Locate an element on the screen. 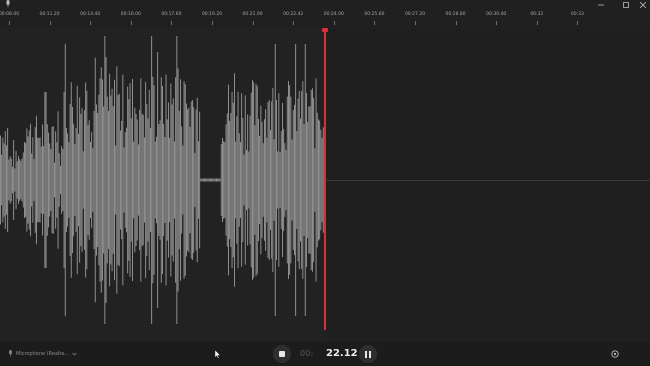 Image resolution: width=650 pixels, height=366 pixels. pause-button is located at coordinates (368, 354).